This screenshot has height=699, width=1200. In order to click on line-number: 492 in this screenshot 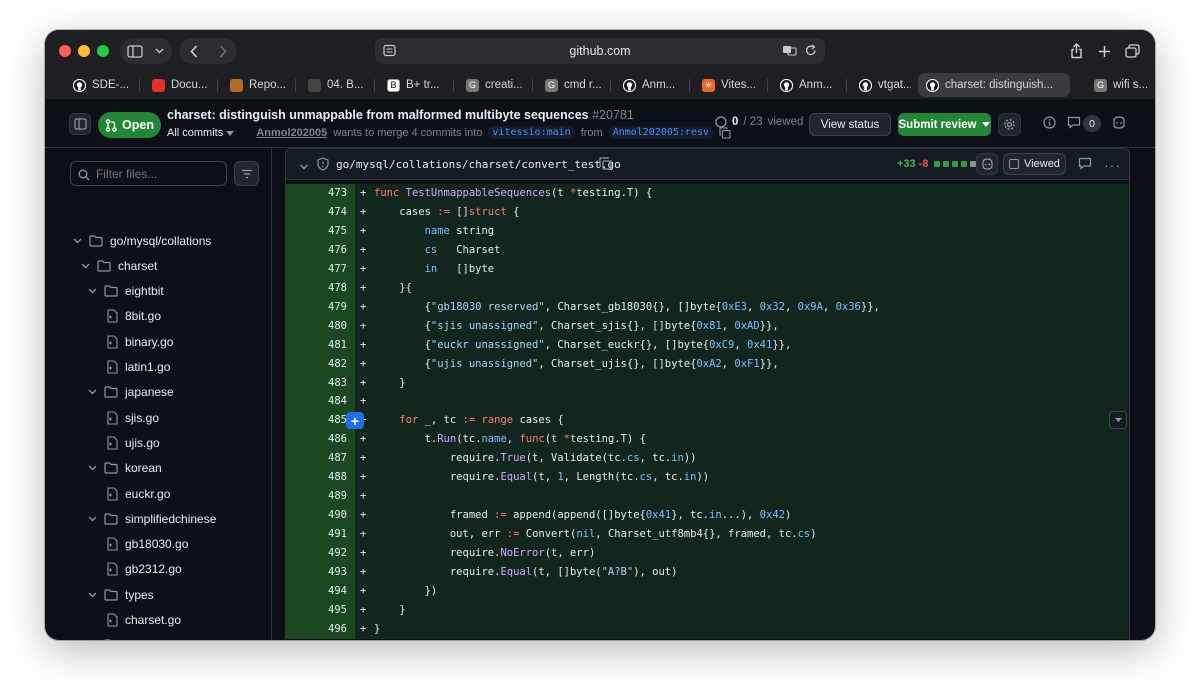, I will do `click(320, 554)`.